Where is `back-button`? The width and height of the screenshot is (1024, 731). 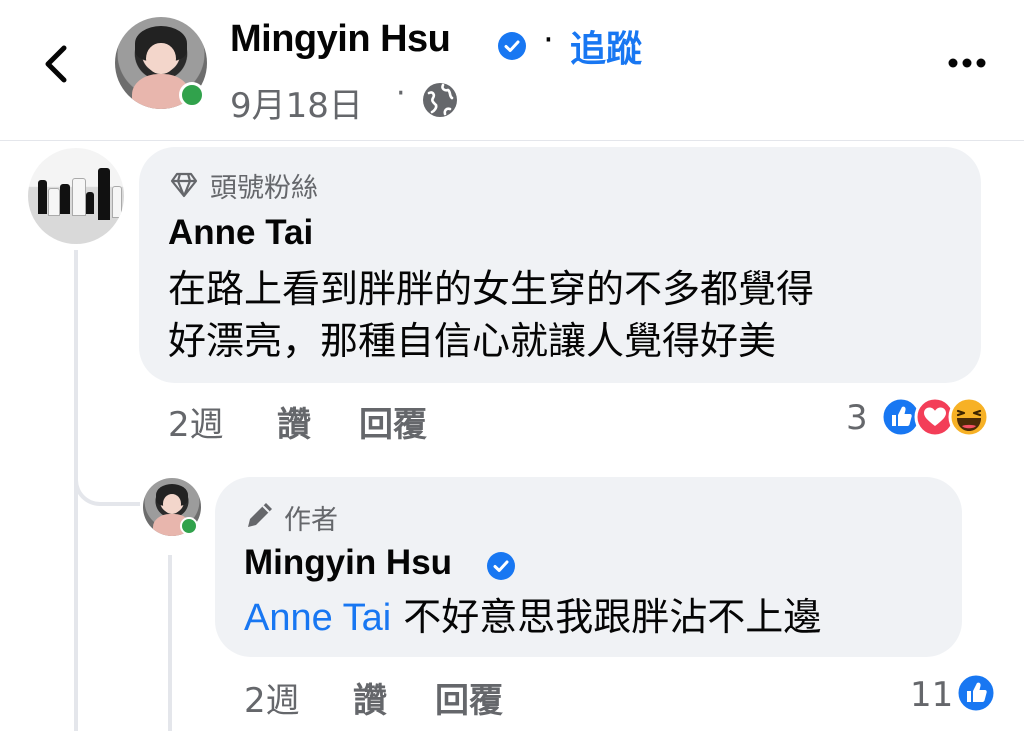 back-button is located at coordinates (56, 64).